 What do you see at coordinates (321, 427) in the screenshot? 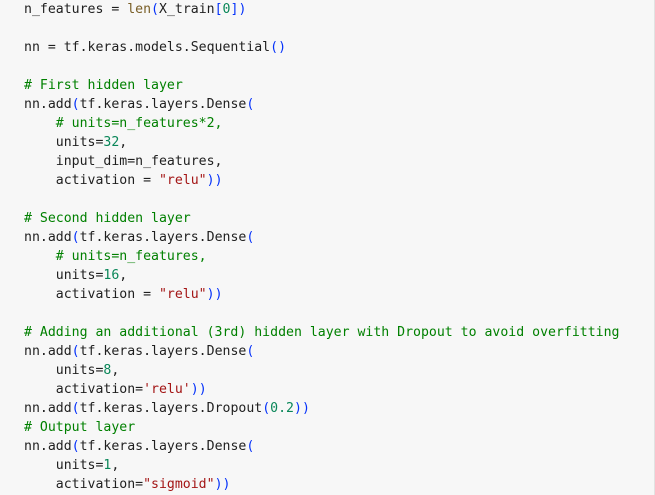
I see `code-line-comment-output-layer: # Output layer` at bounding box center [321, 427].